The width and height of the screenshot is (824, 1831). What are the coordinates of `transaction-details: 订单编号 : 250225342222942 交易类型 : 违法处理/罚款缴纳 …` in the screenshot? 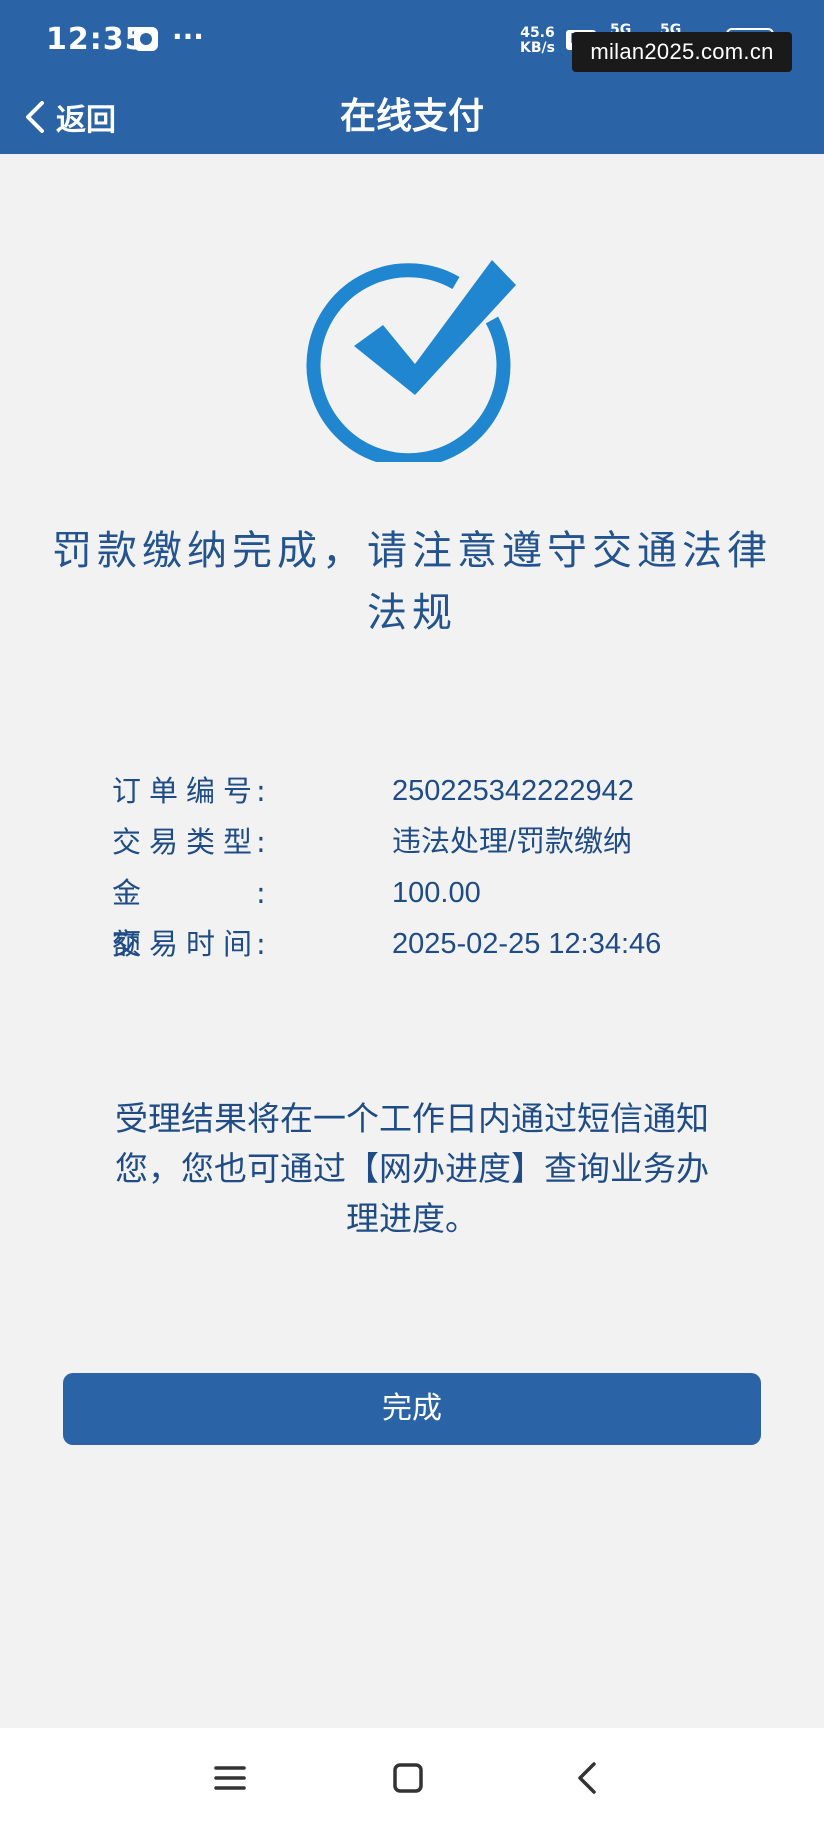 It's located at (432, 868).